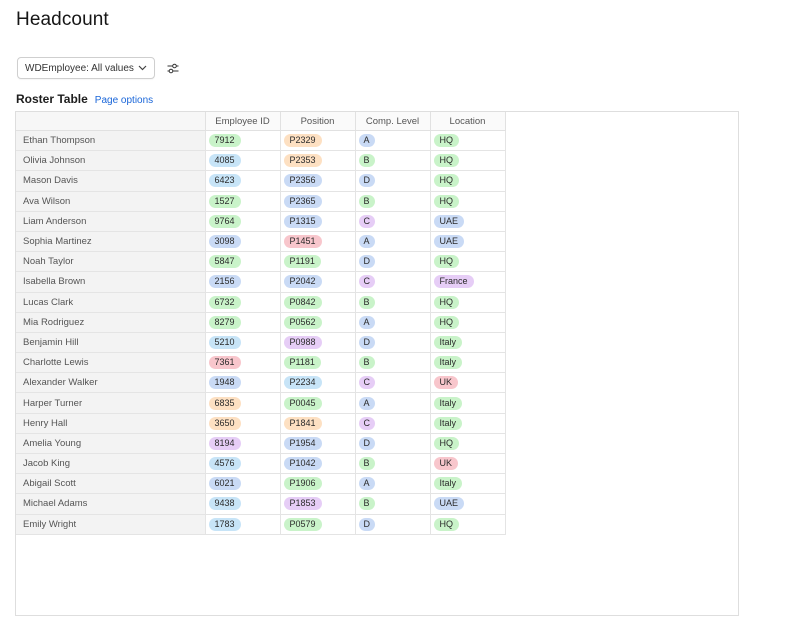 The image size is (807, 644). I want to click on position-badge: P1841, so click(302, 423).